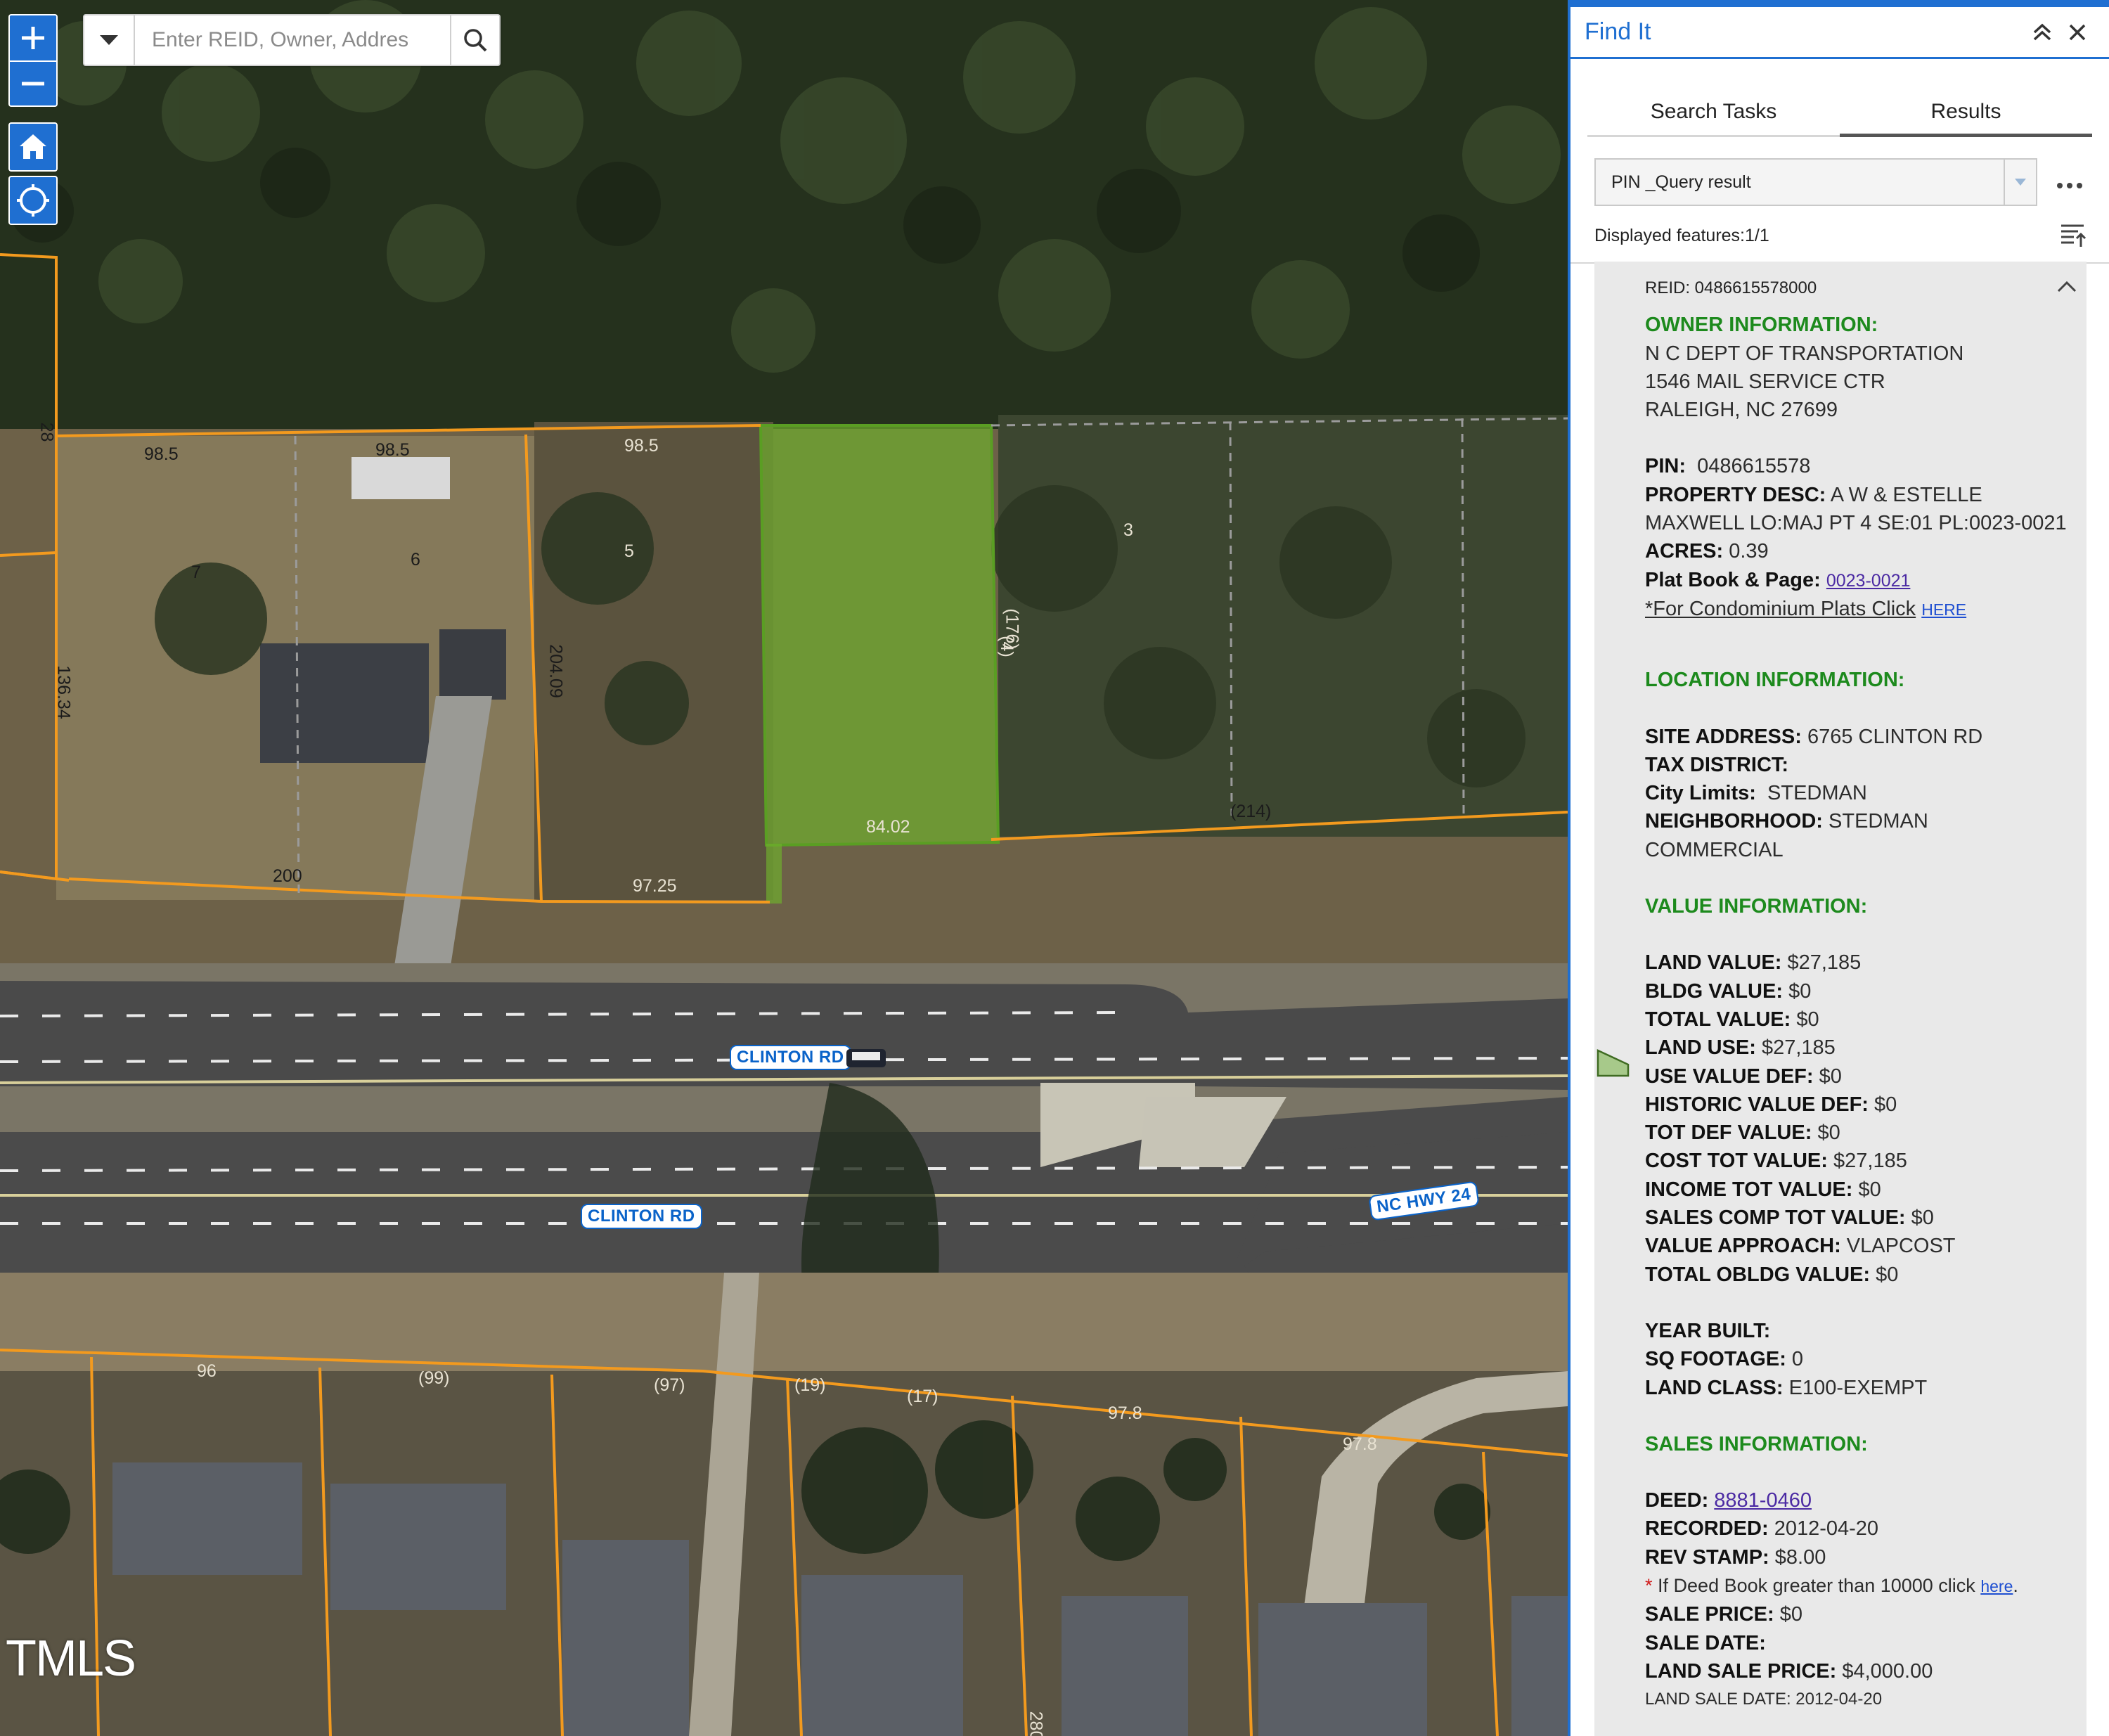 The image size is (2109, 1736). What do you see at coordinates (1863, 1190) in the screenshot?
I see `value-row: INCOME TOT VALUE: $0` at bounding box center [1863, 1190].